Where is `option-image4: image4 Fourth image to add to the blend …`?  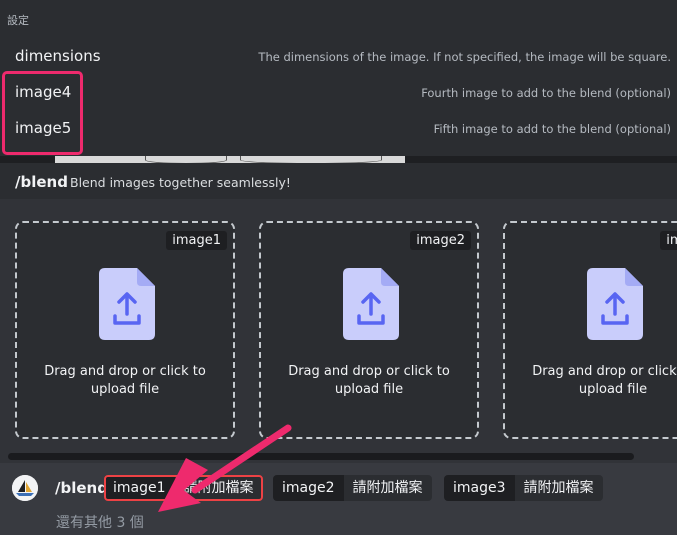 option-image4: image4 Fourth image to add to the blend … is located at coordinates (338, 93).